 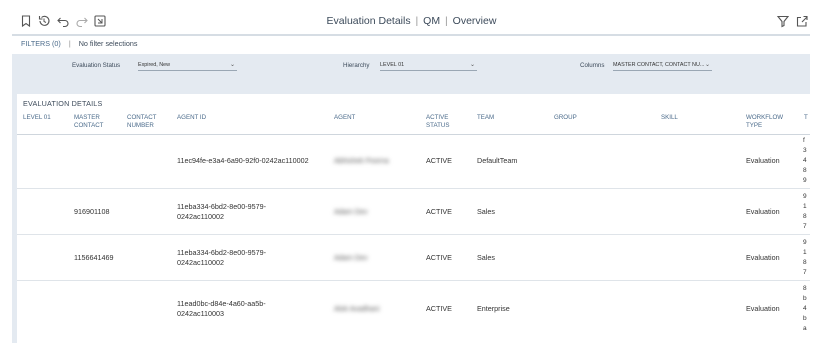 I want to click on truncated-column-cell: 8b4ba, so click(x=807, y=309).